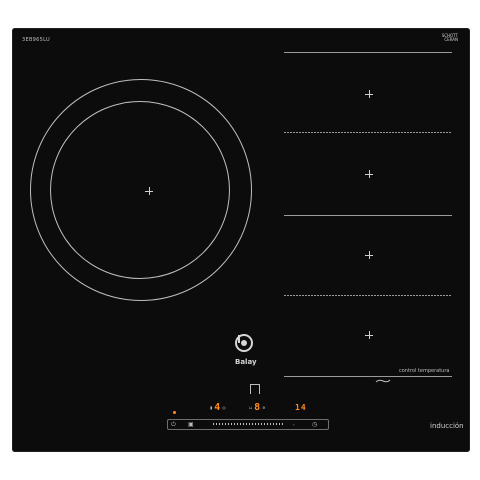 The height and width of the screenshot is (480, 480). Describe the element at coordinates (211, 407) in the screenshot. I see `left-zone-select-icon: ▮` at that location.